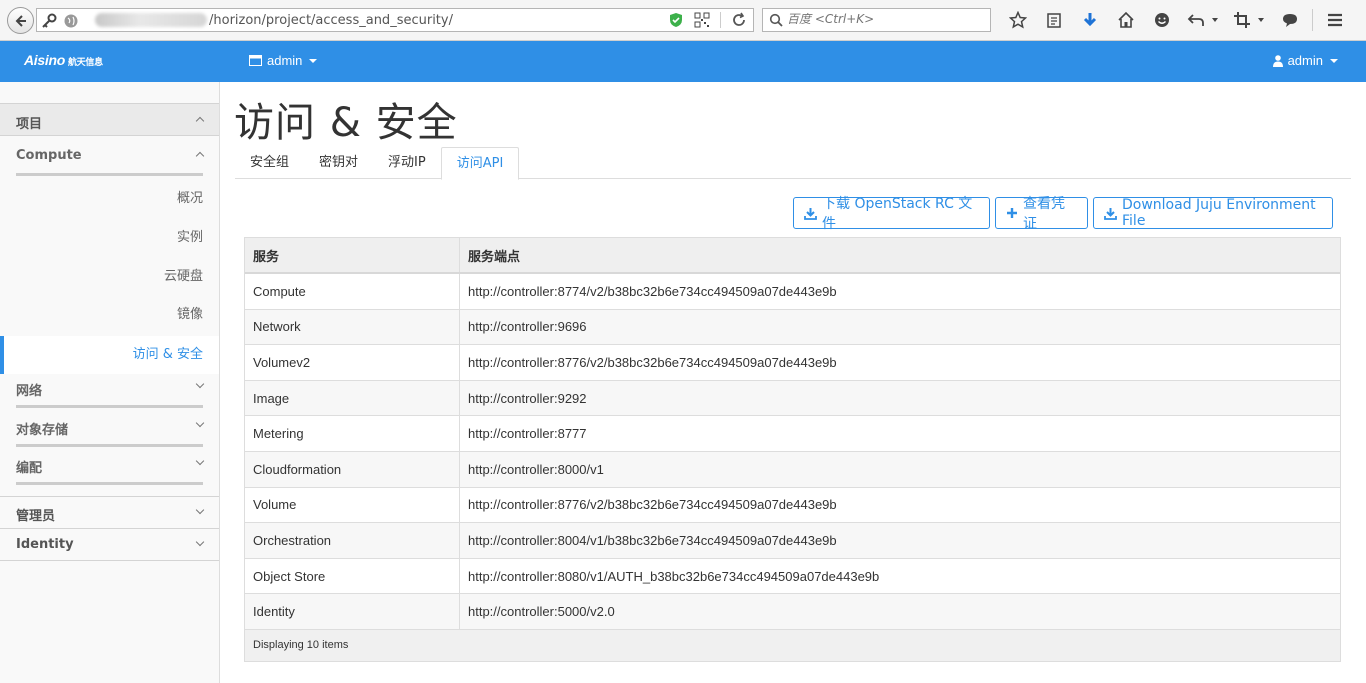 The width and height of the screenshot is (1366, 683). I want to click on download-rc-label: 下载 OpenStack RC 文件, so click(897, 214).